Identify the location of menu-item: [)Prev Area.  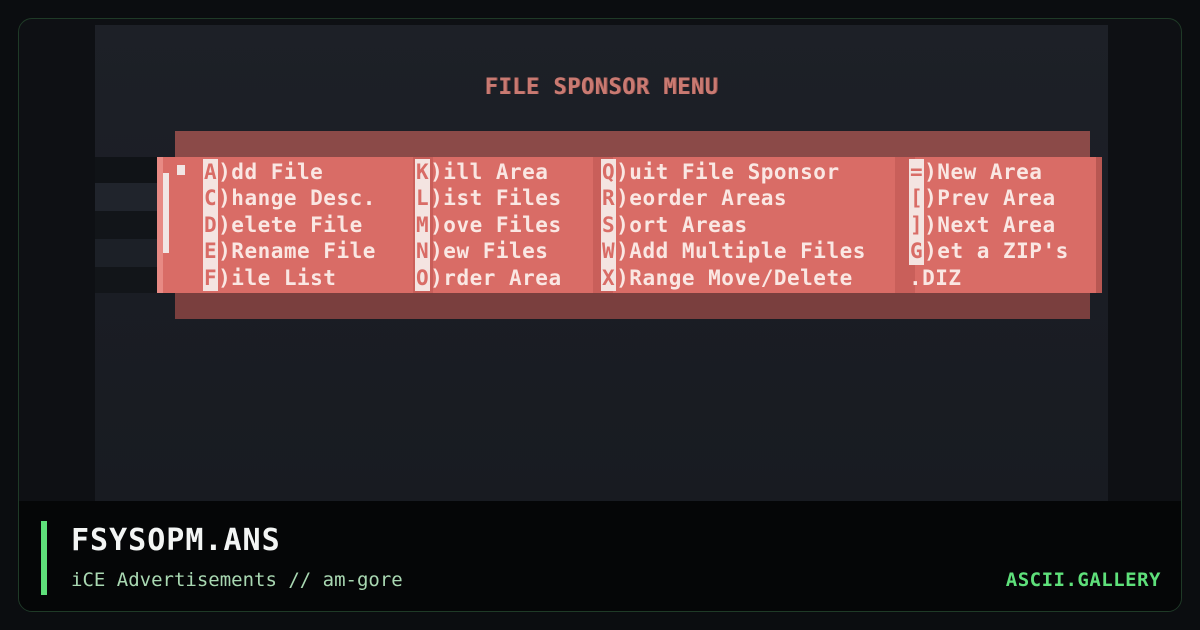
(989, 198).